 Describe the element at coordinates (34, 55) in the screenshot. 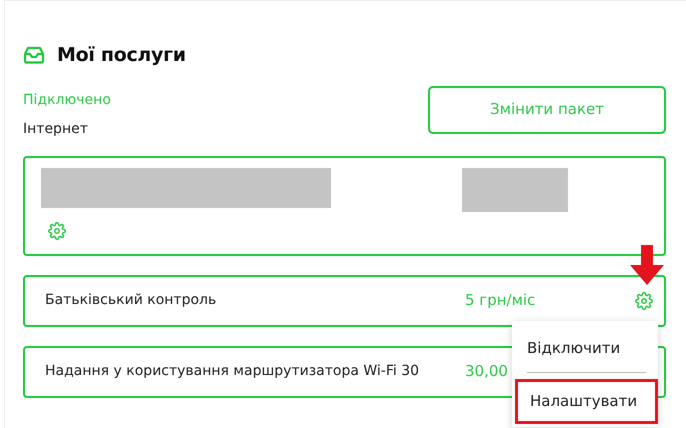

I see `inbox-icon` at that location.